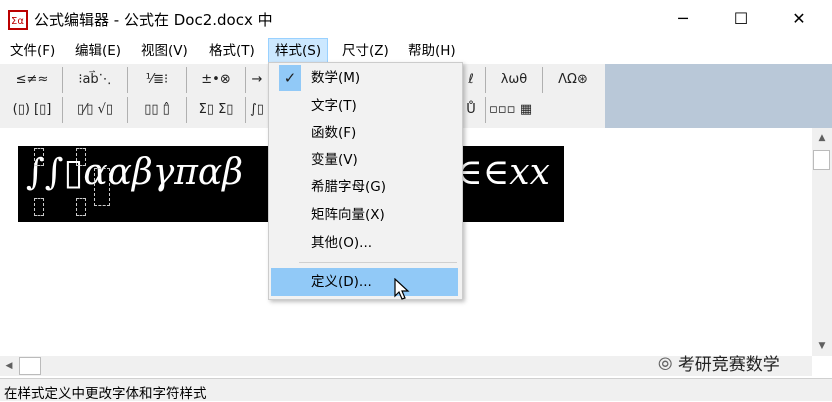  Describe the element at coordinates (95, 110) in the screenshot. I see `fraction-radical-templates-palette: ▯⁄▯ √▯` at that location.